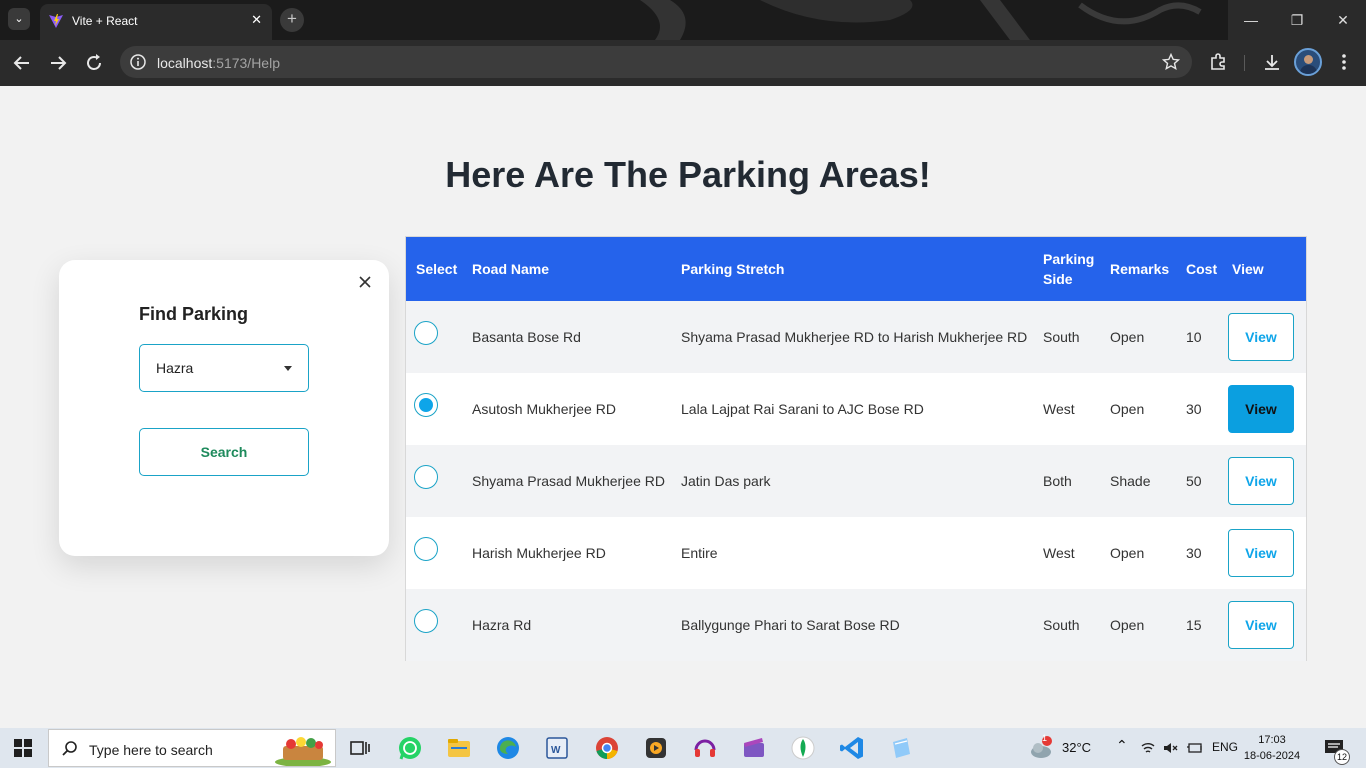 This screenshot has width=1366, height=768. Describe the element at coordinates (557, 748) in the screenshot. I see `word-document-icon: W` at that location.